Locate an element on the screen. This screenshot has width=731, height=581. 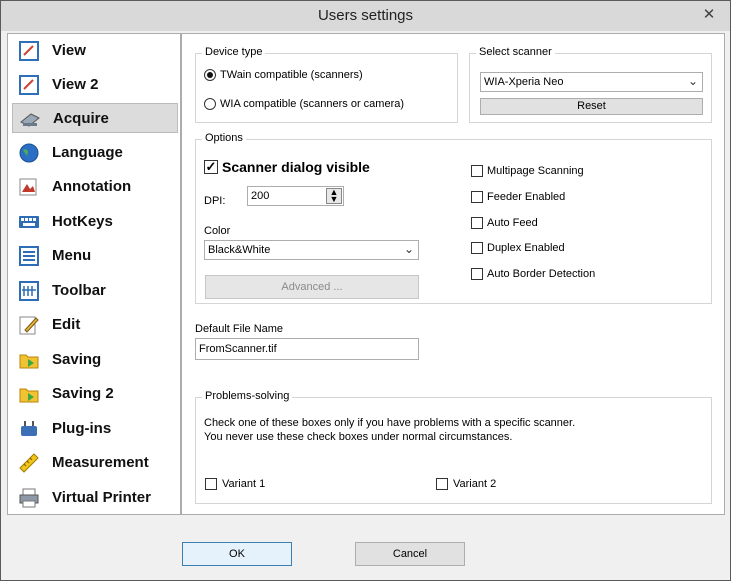
sidebar-item-label: Plug-ins is located at coordinates (82, 428).